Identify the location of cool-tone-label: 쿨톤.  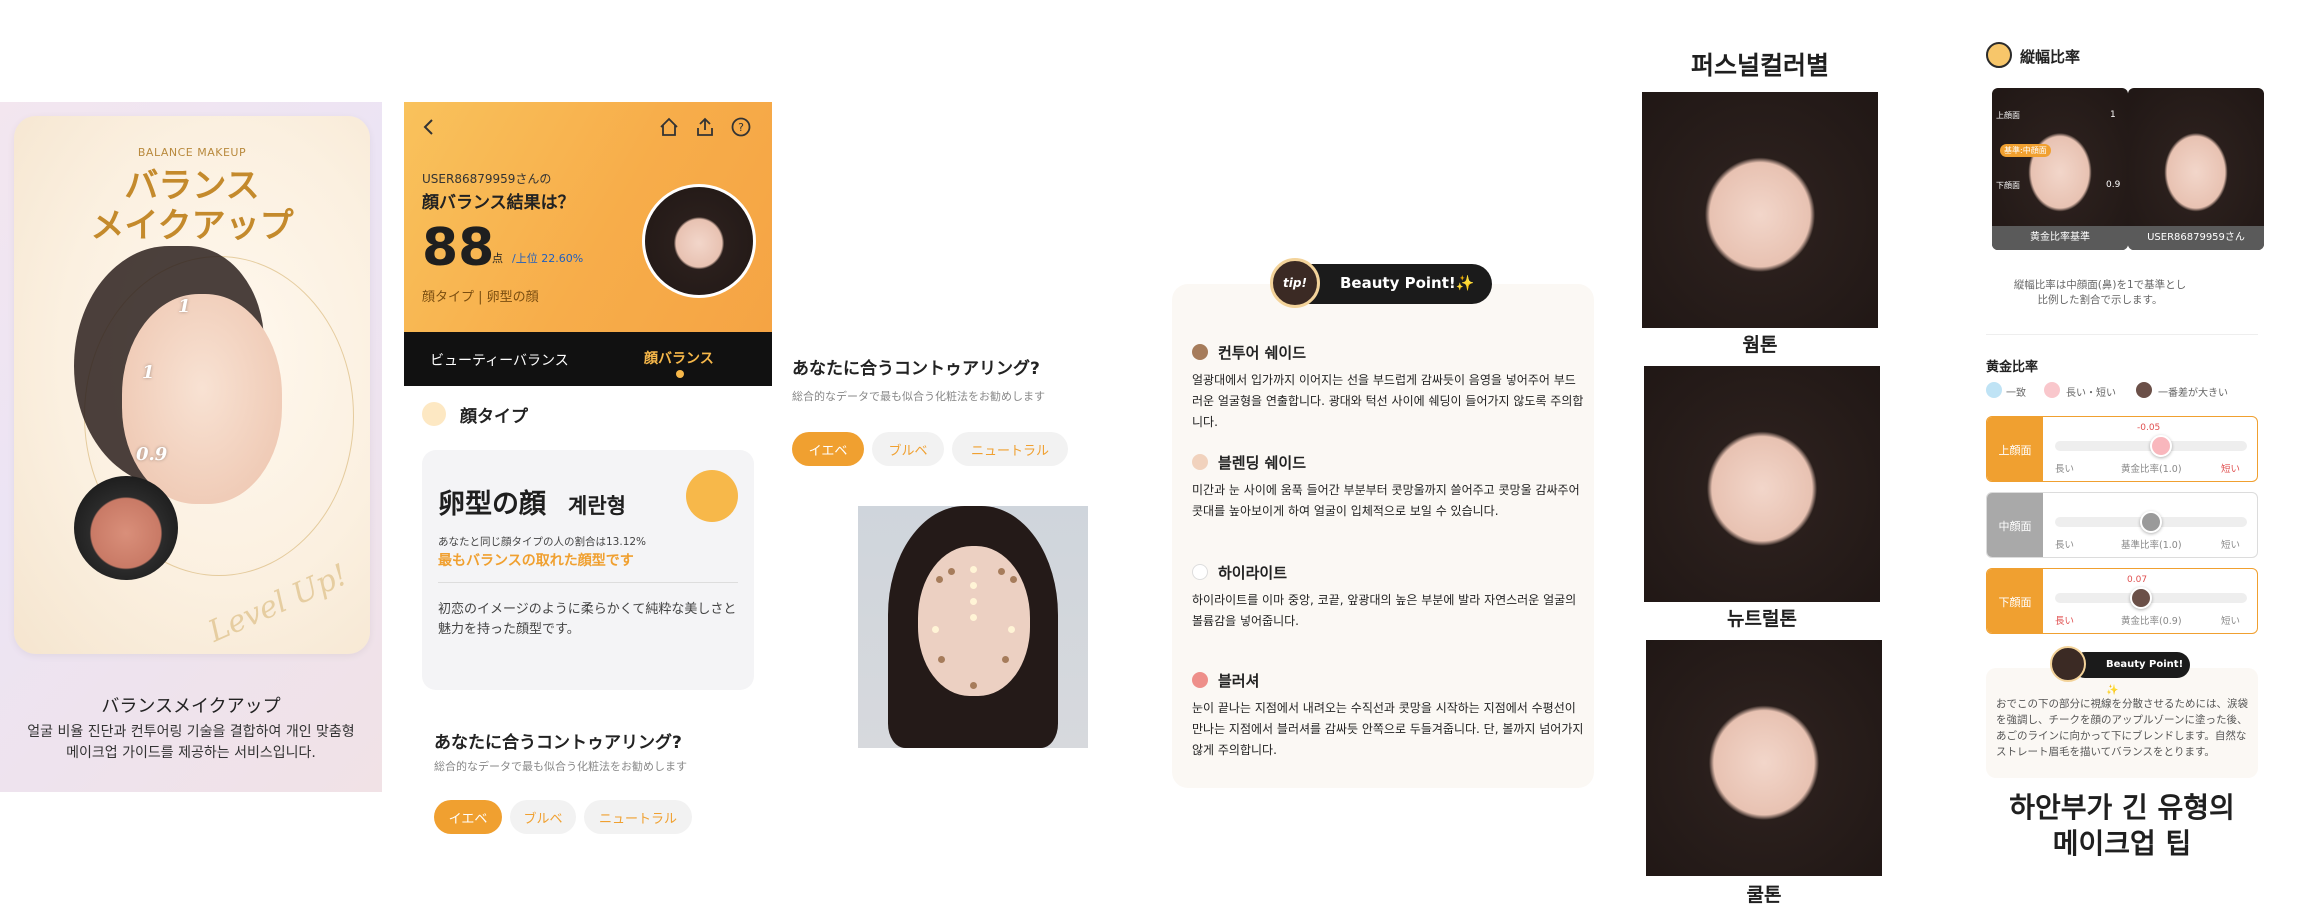
(1764, 895).